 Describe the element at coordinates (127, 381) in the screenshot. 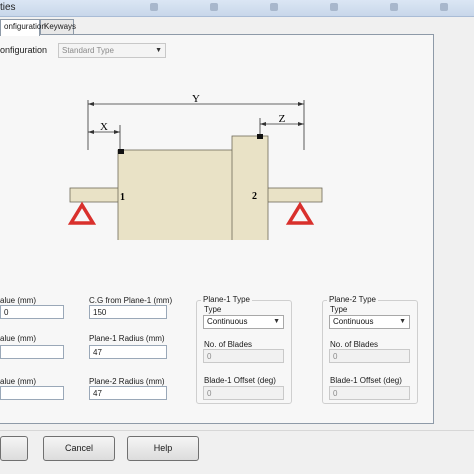

I see `plane-2-radius-label: Plane-2 Radius (mm)` at that location.